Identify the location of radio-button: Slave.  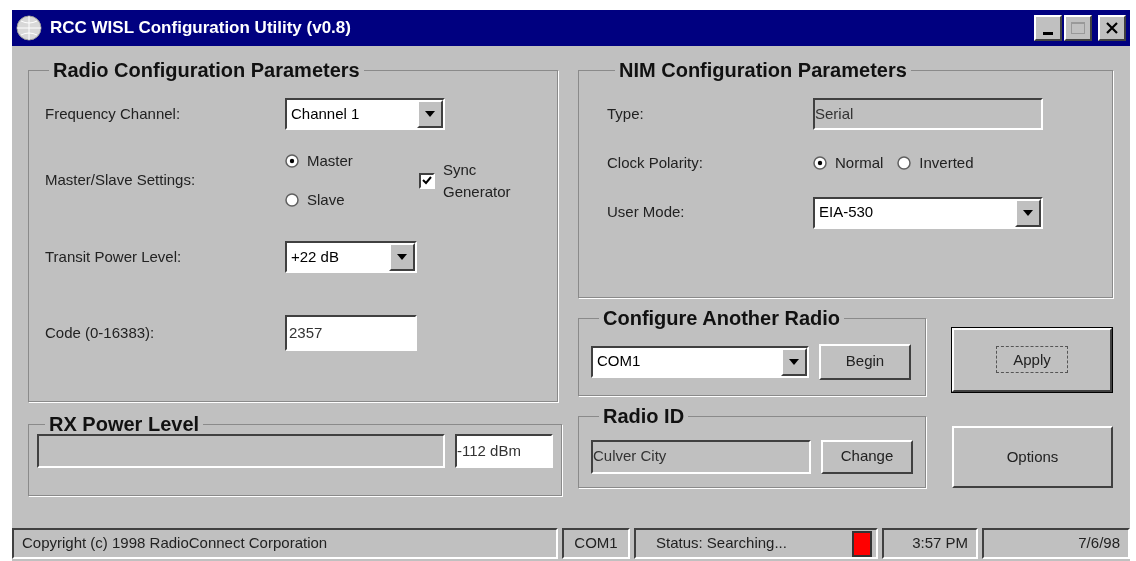
(352, 199).